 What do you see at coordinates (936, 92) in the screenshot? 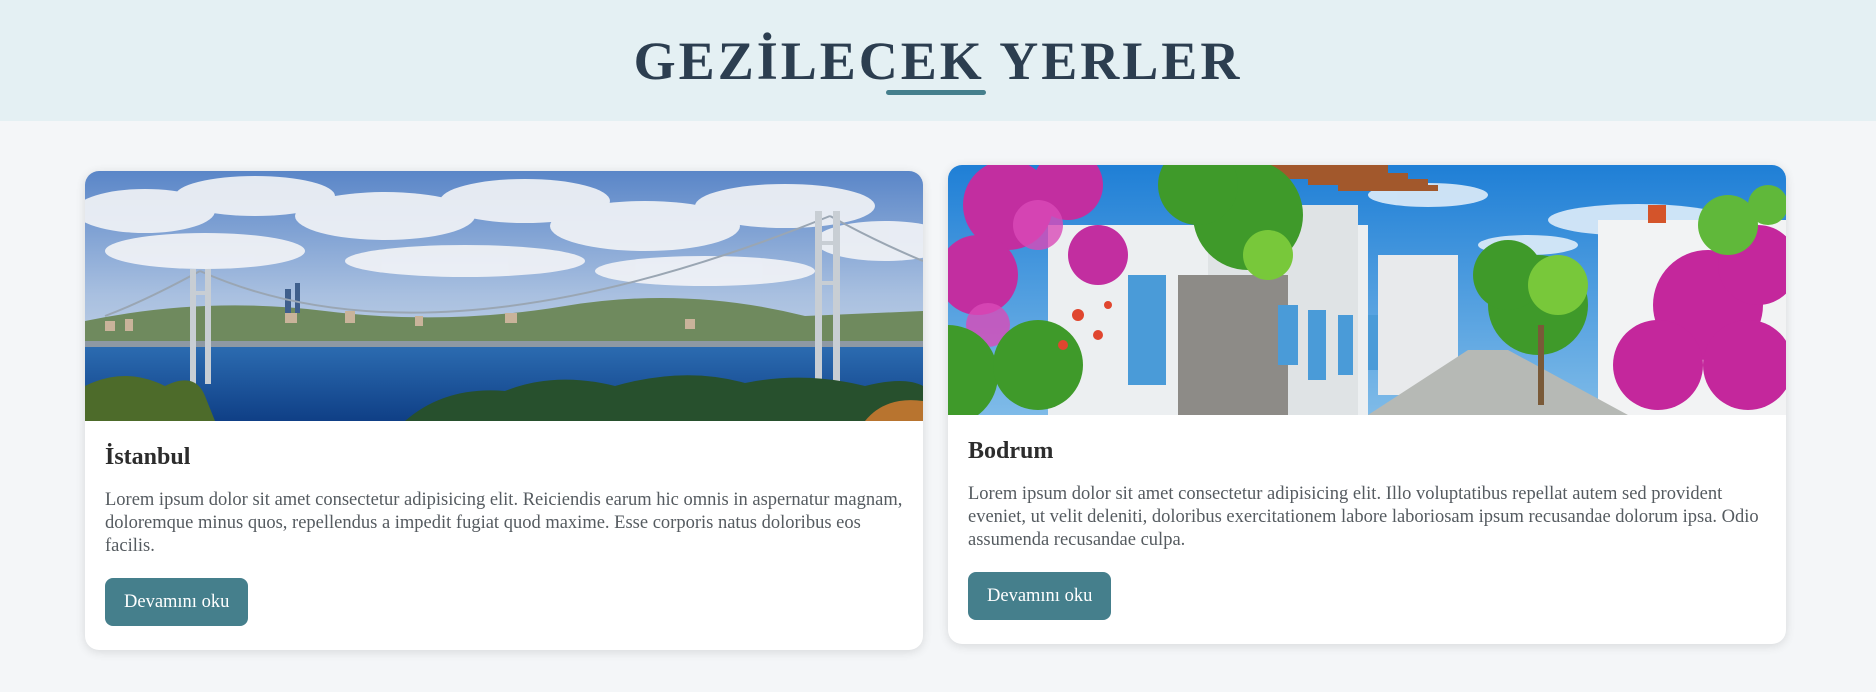
I see `title-underline` at bounding box center [936, 92].